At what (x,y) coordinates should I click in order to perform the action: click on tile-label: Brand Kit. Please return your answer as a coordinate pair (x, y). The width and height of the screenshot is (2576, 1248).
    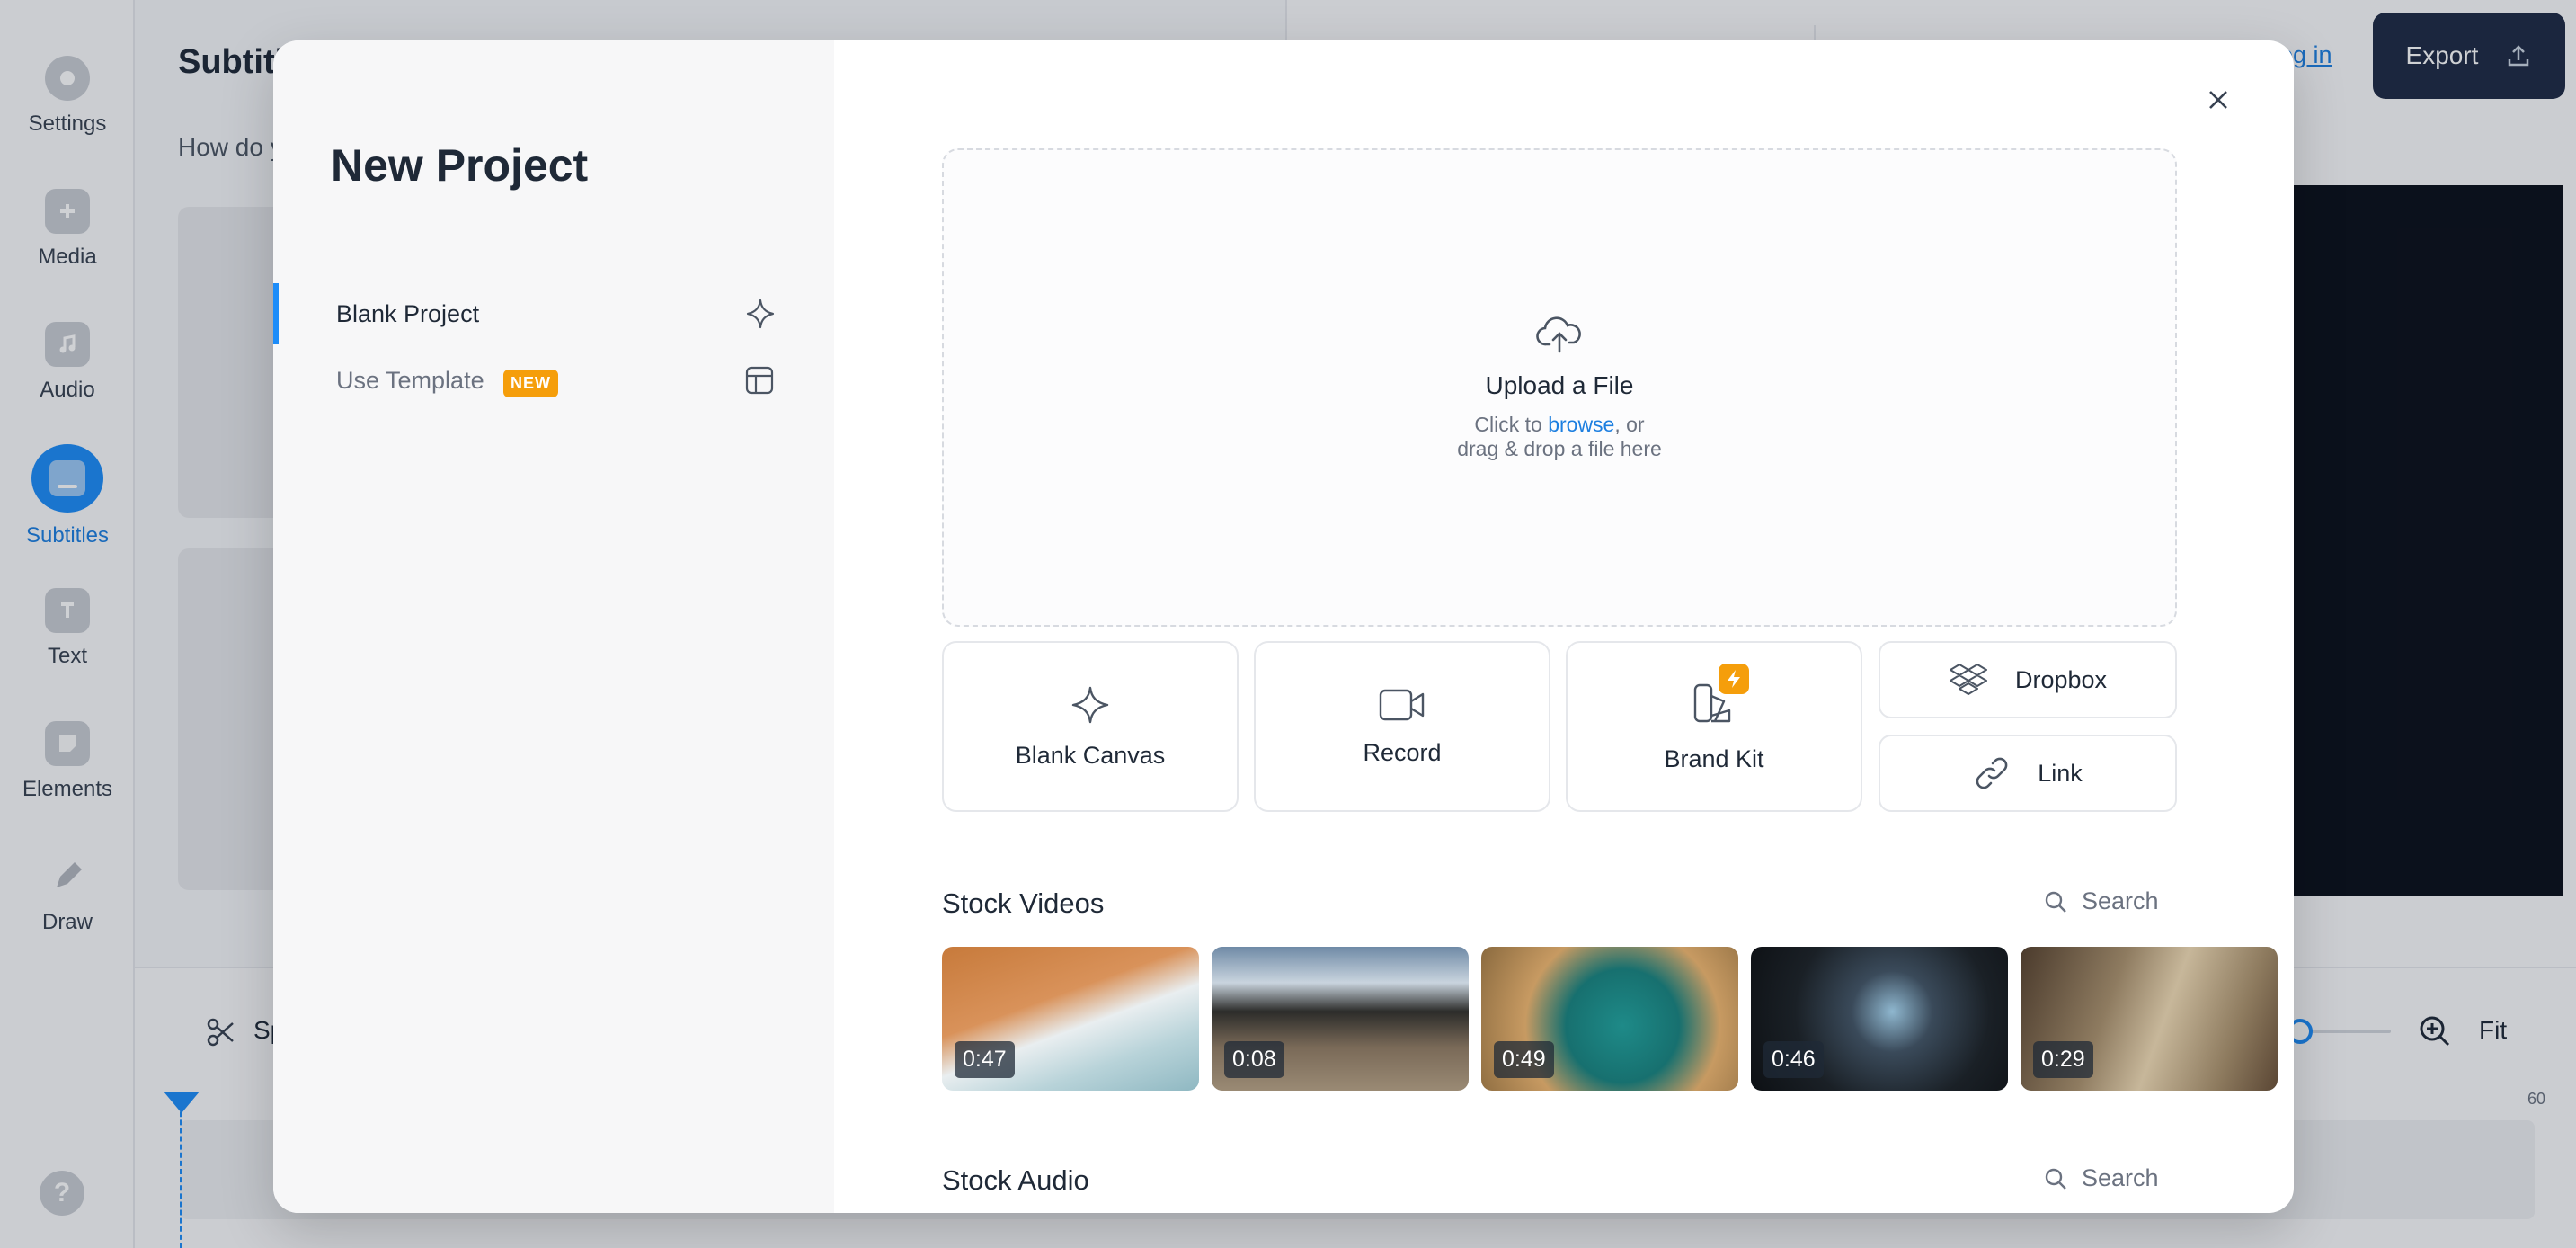
    Looking at the image, I should click on (1714, 759).